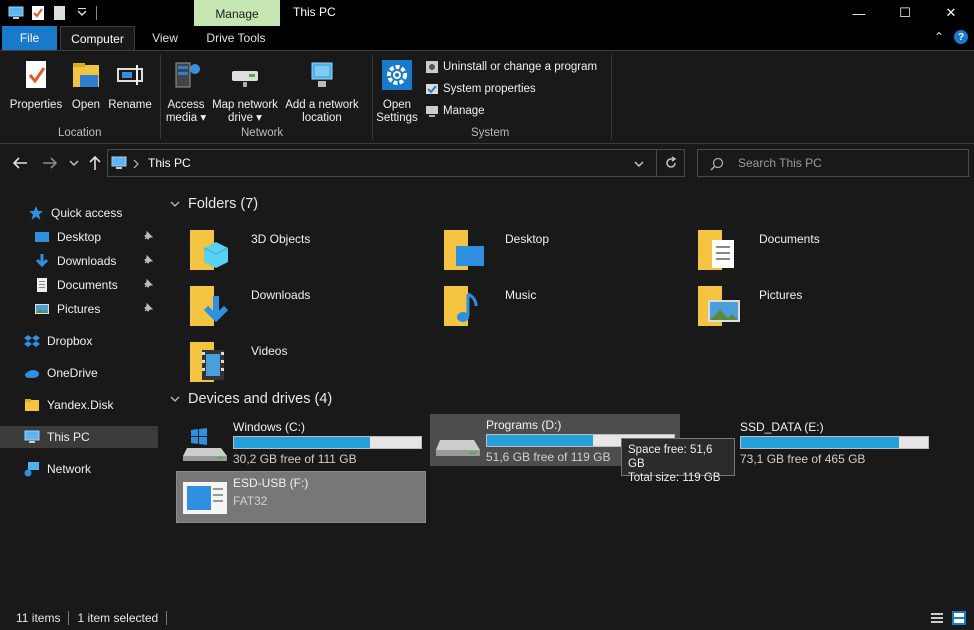  I want to click on tab-computer: Computer, so click(97, 38).